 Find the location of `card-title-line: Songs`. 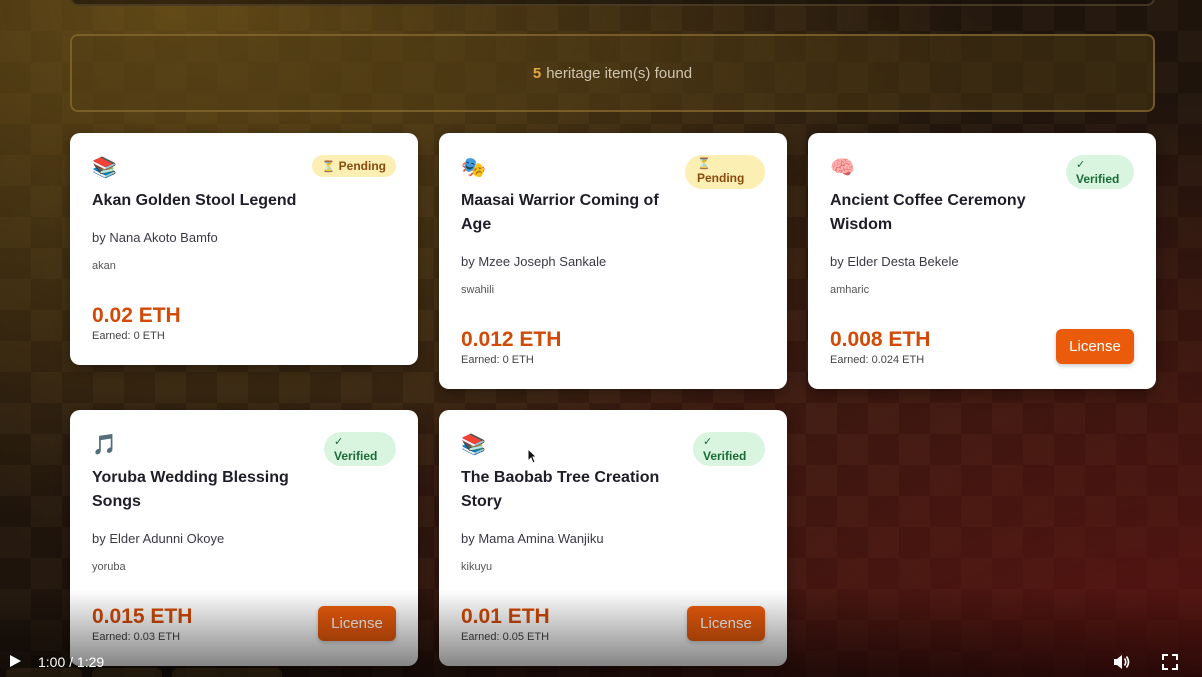

card-title-line: Songs is located at coordinates (116, 501).